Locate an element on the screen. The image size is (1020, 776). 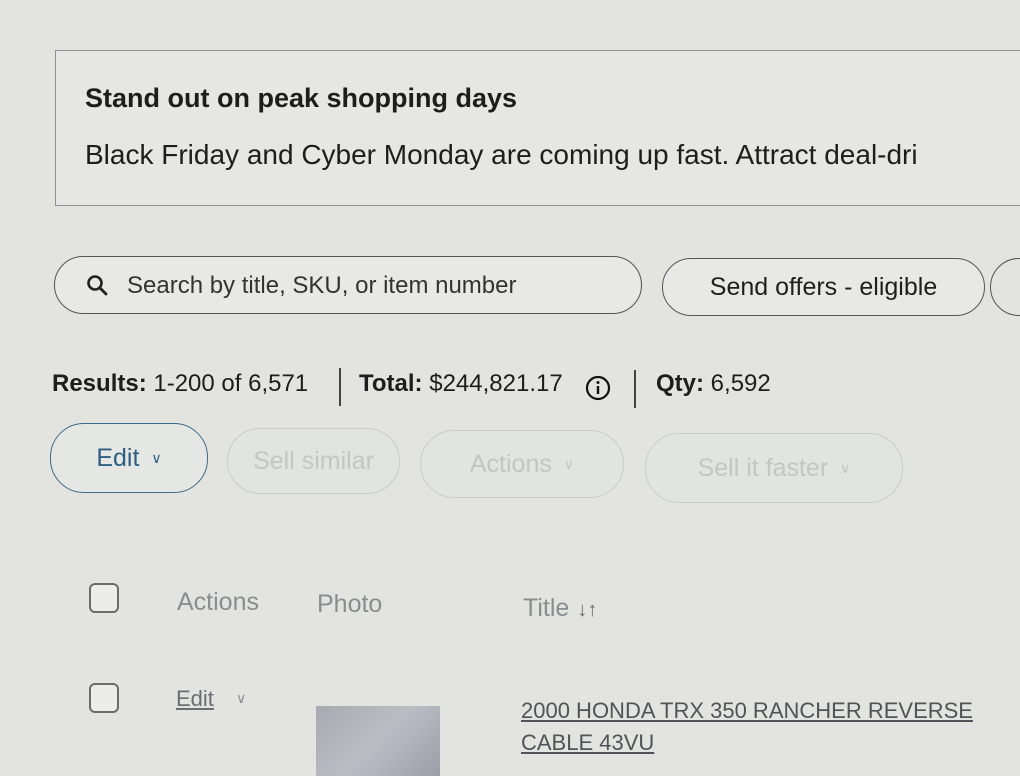
total-label: Total: is located at coordinates (391, 383).